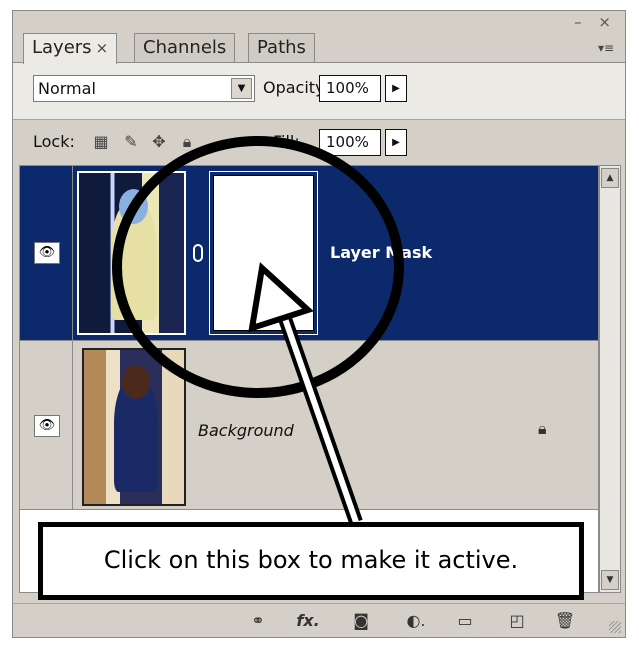  I want to click on add-mask-icon: ◙, so click(361, 621).